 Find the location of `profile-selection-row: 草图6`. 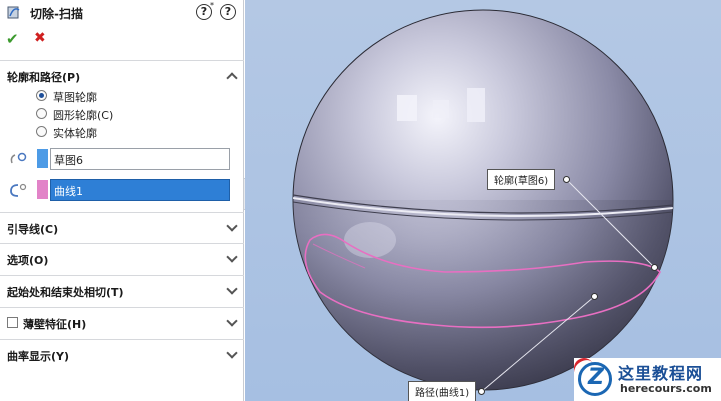

profile-selection-row: 草图6 is located at coordinates (122, 159).